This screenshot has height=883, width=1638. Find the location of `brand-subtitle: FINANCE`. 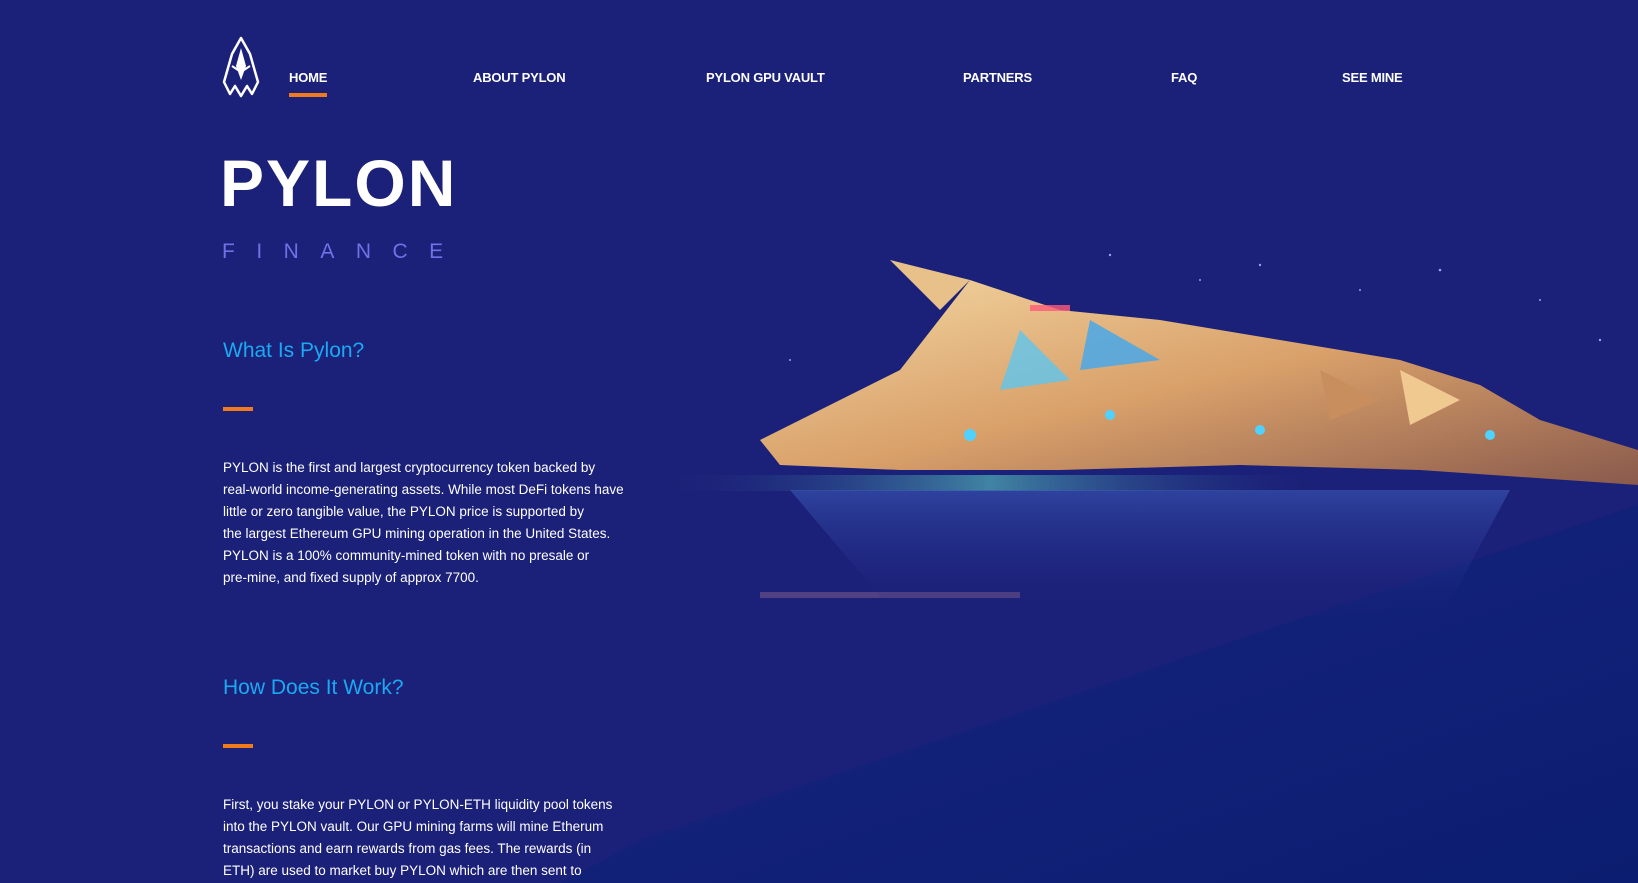

brand-subtitle: FINANCE is located at coordinates (343, 251).